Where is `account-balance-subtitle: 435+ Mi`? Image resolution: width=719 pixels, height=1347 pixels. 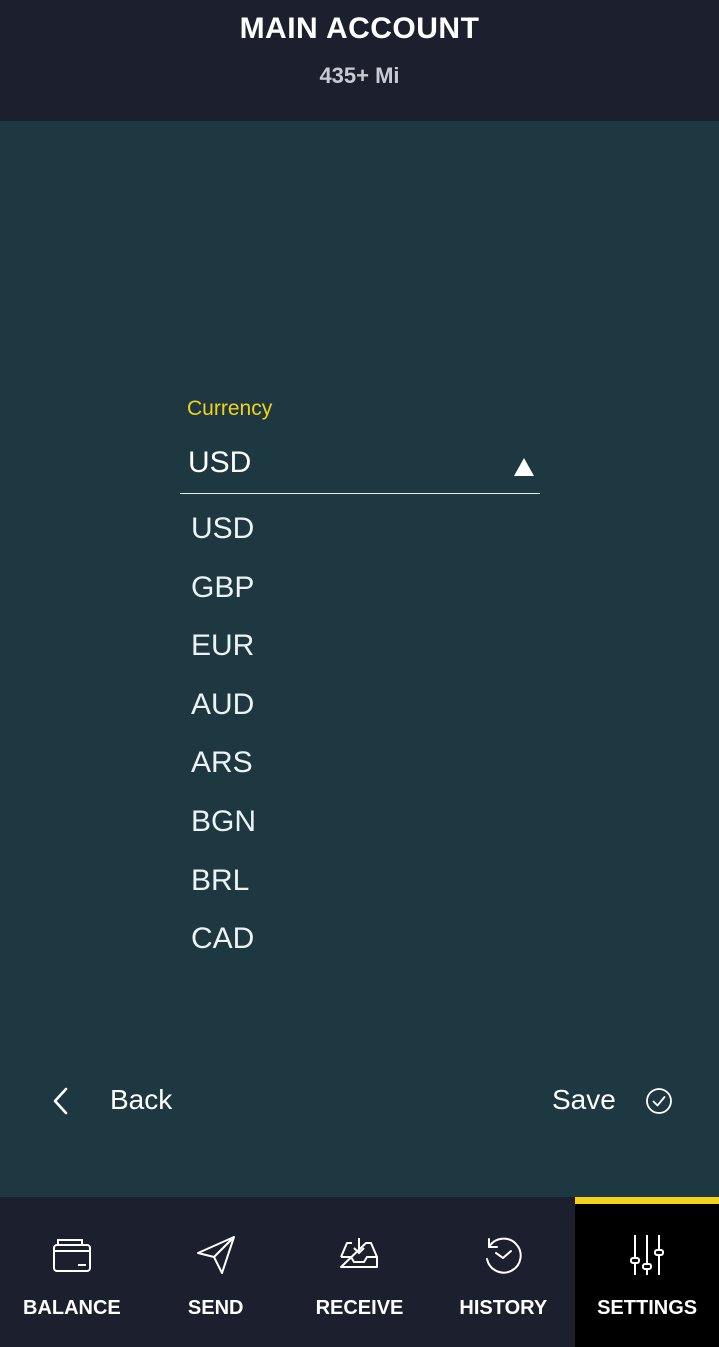
account-balance-subtitle: 435+ Mi is located at coordinates (359, 75).